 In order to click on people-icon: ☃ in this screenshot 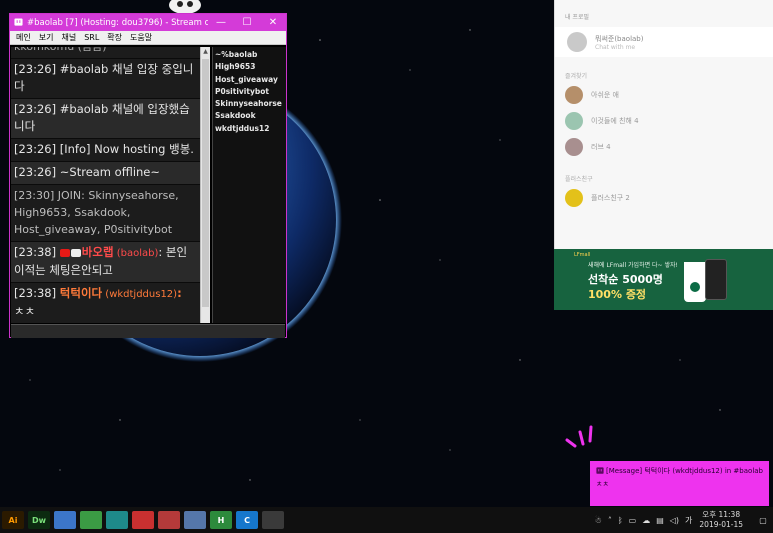, I will do `click(598, 520)`.